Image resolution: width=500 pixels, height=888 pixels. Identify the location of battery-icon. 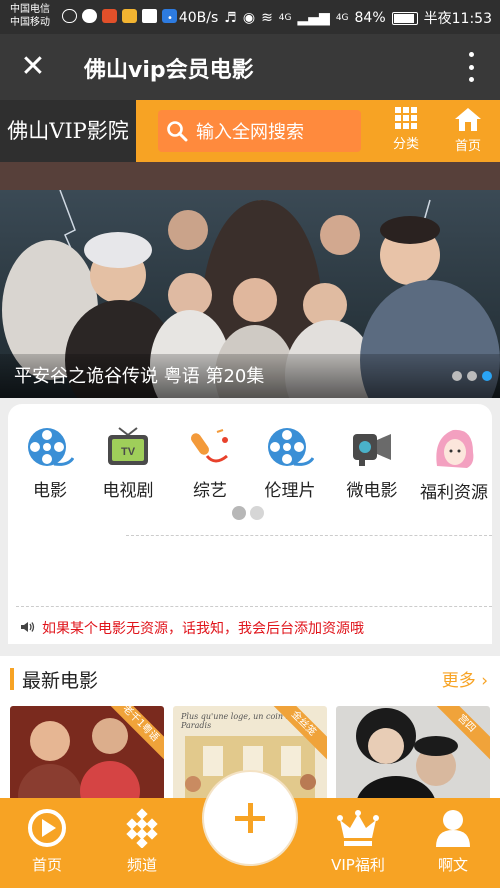
(404, 18).